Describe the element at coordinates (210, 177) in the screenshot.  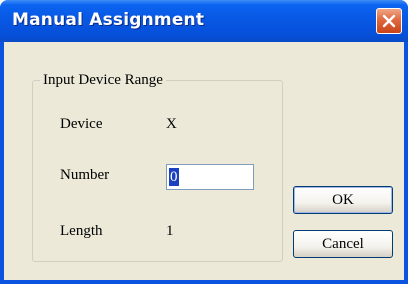
I see `number-input: 0` at that location.